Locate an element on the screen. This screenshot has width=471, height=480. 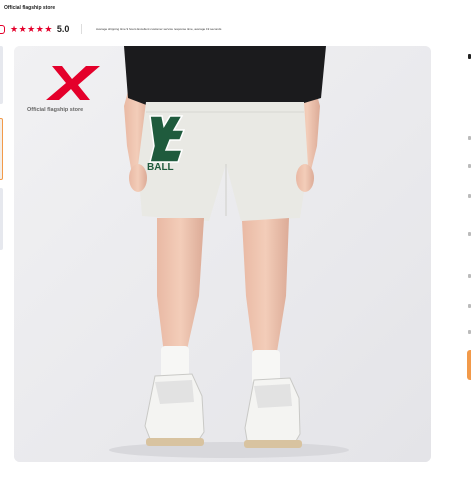
rating-score: 5.0 is located at coordinates (63, 29).